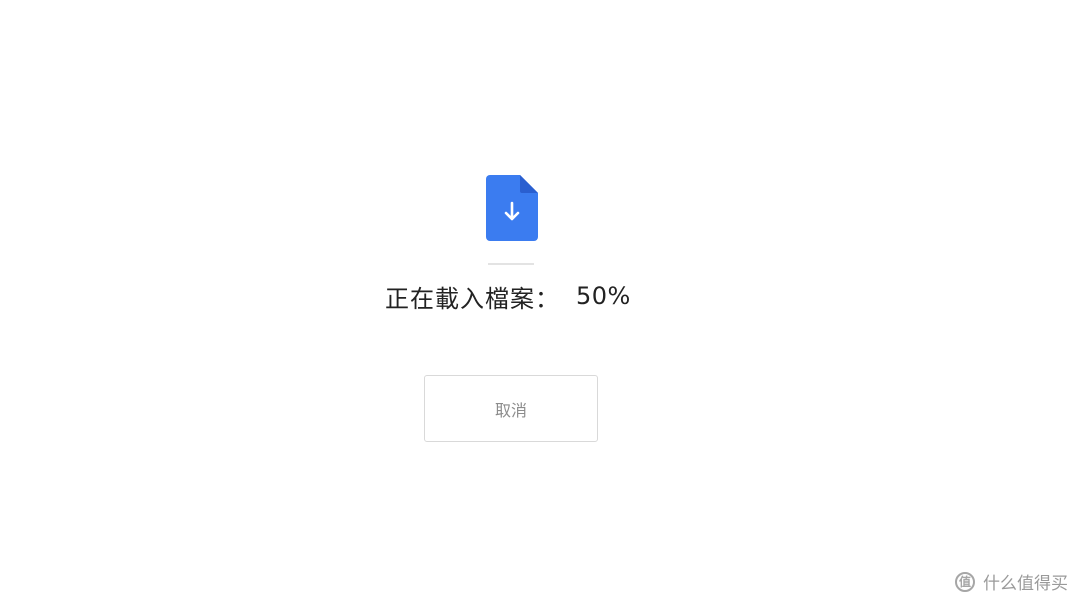  What do you see at coordinates (472, 298) in the screenshot?
I see `loading-status-label: 正在載入檔案：` at bounding box center [472, 298].